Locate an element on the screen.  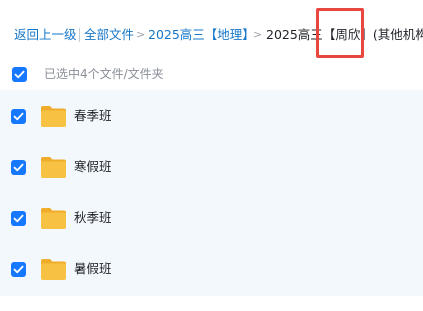
breadcrumb-current-prefix: 2025高三 is located at coordinates (294, 34).